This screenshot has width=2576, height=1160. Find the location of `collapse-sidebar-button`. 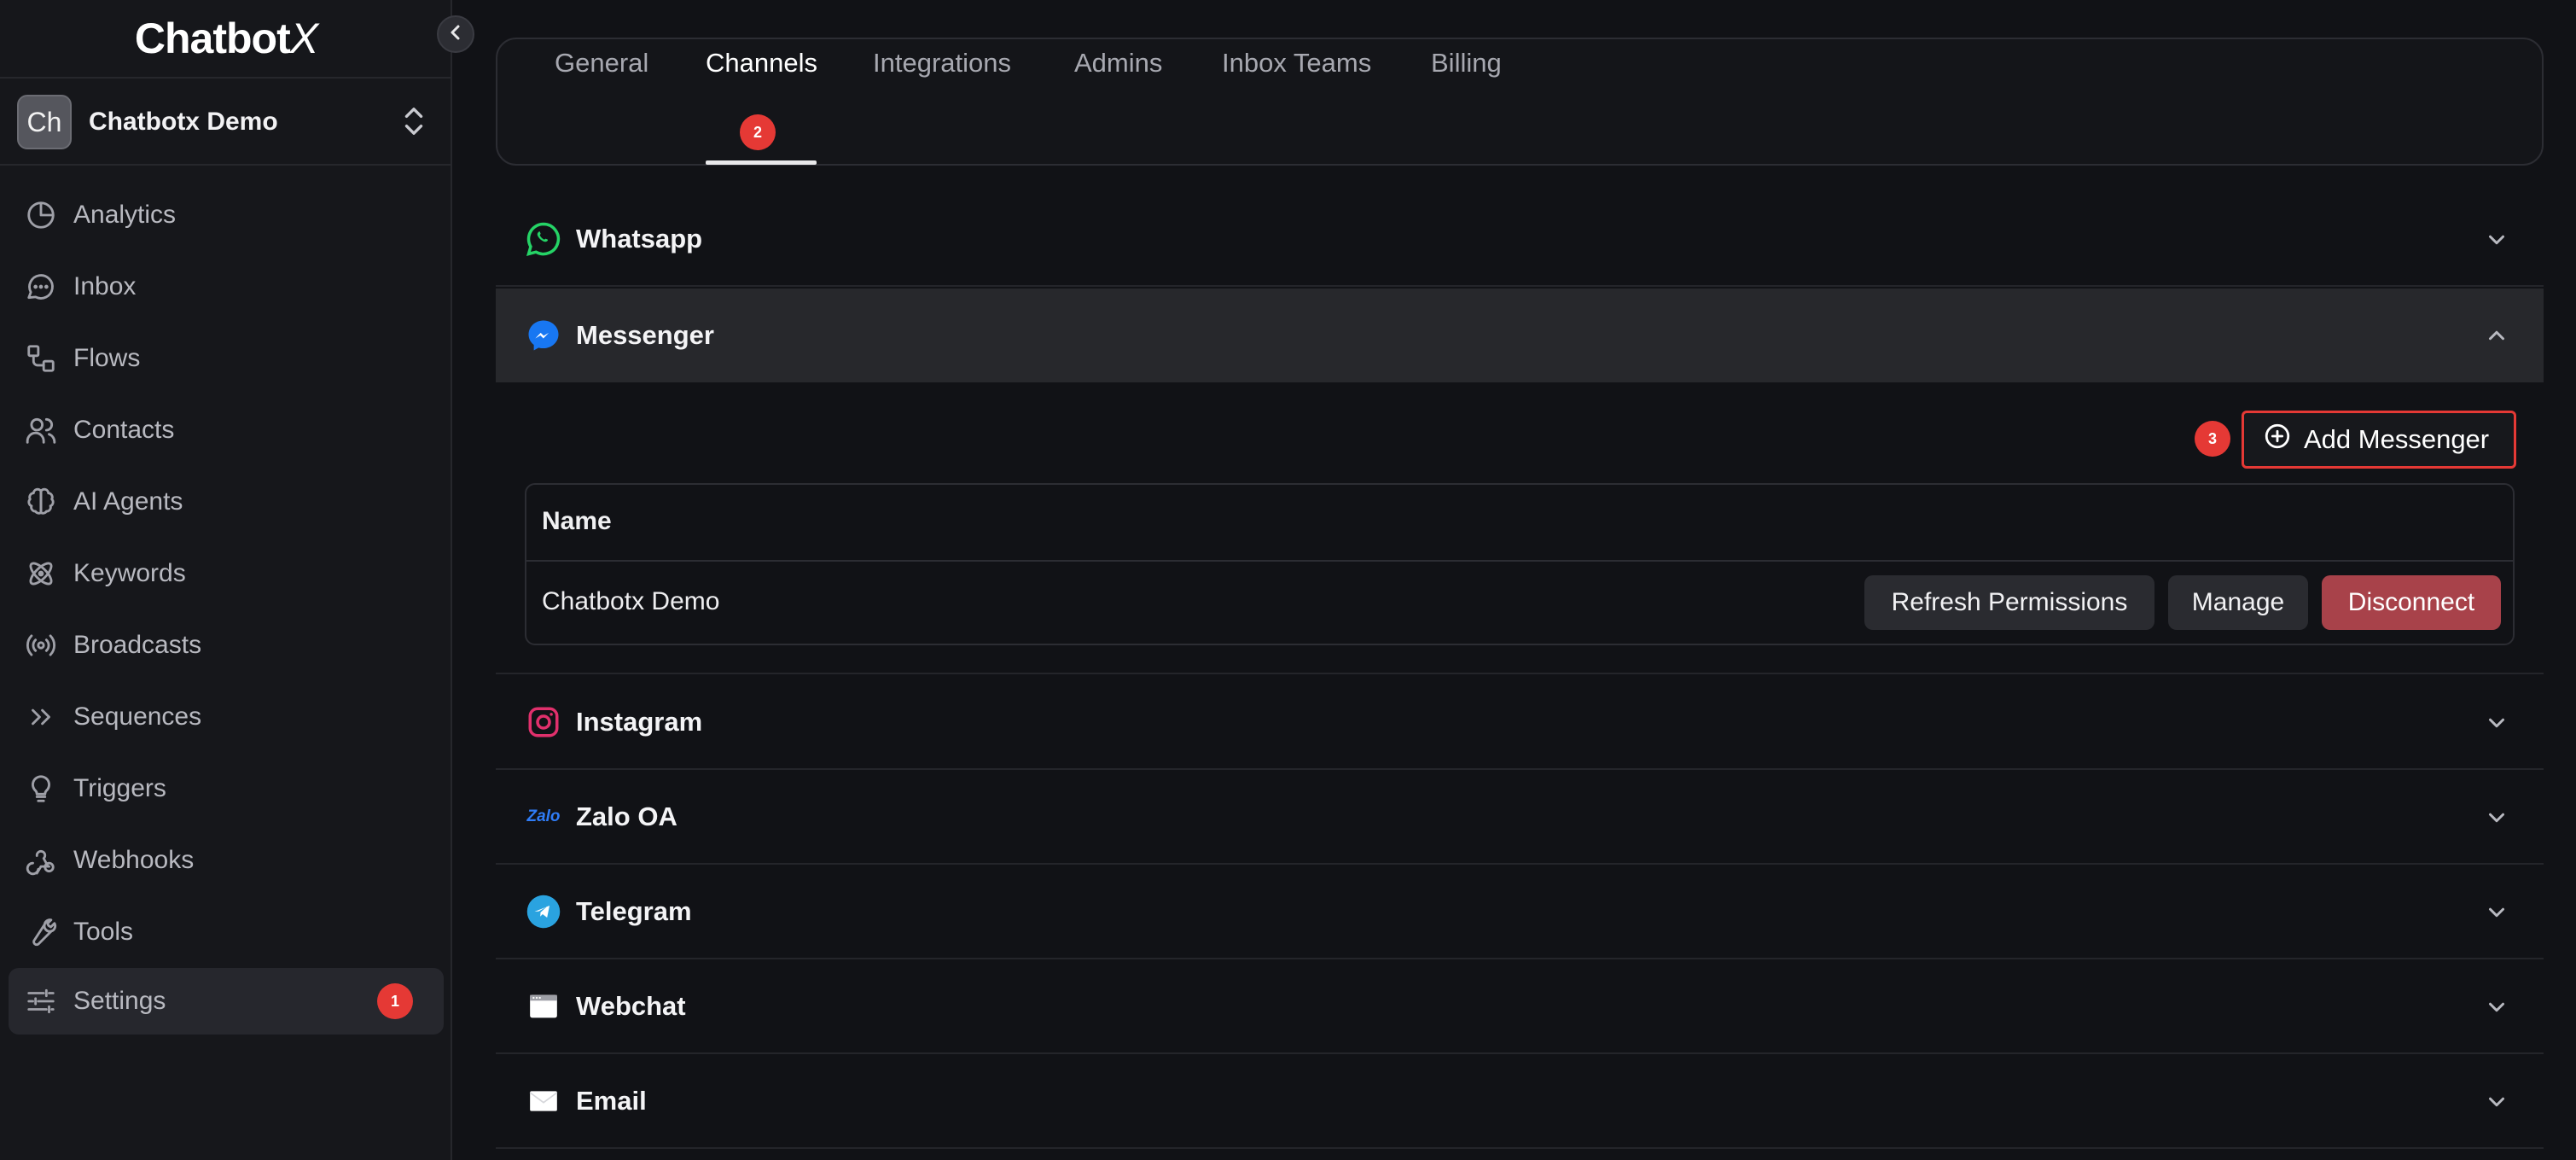

collapse-sidebar-button is located at coordinates (455, 34).